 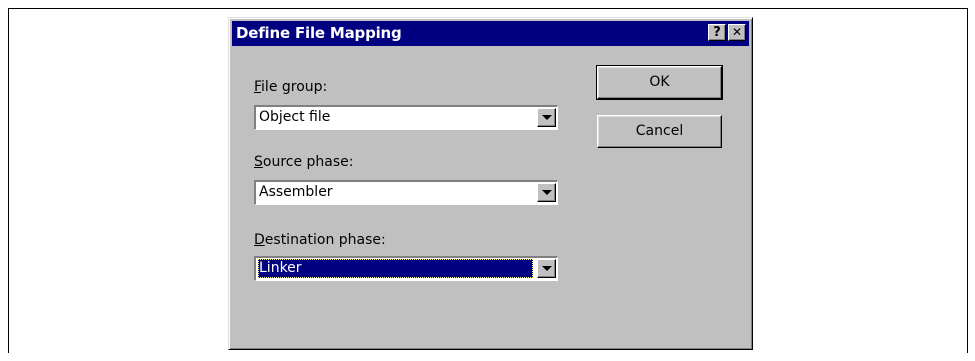 What do you see at coordinates (395, 268) in the screenshot?
I see `destination-phase-value: Linker` at bounding box center [395, 268].